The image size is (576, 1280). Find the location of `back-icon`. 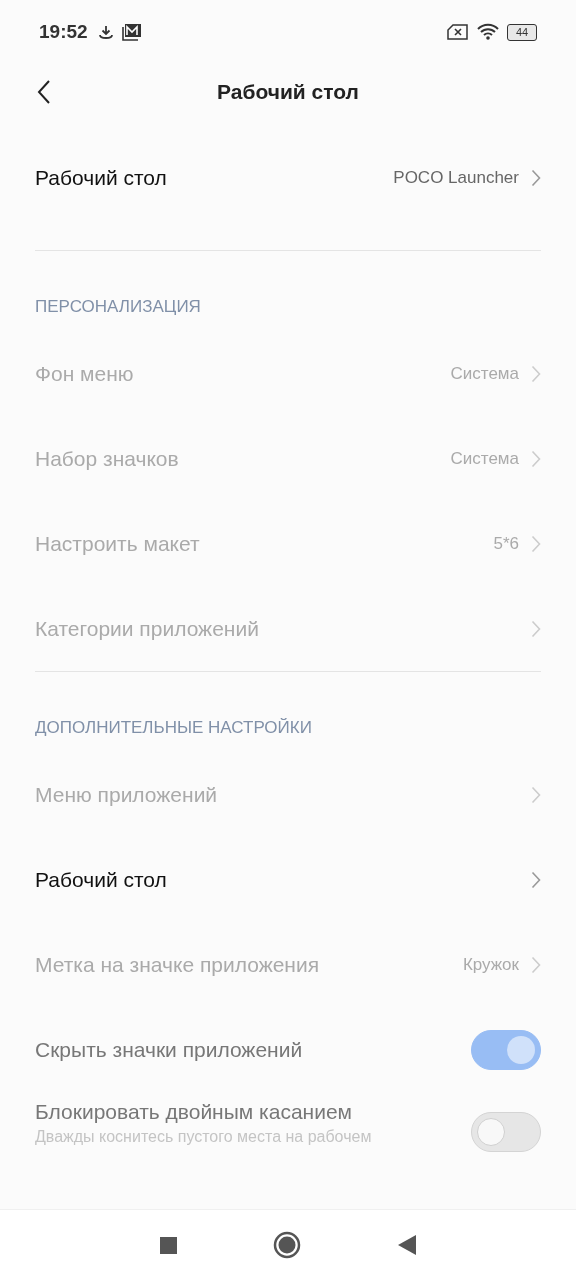

back-icon is located at coordinates (44, 92).